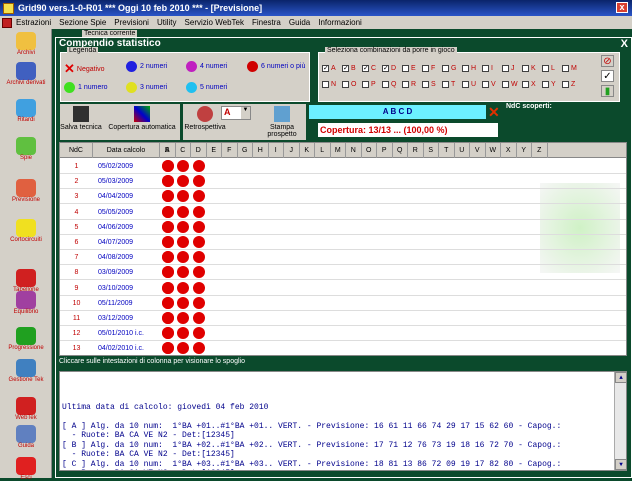 Image resolution: width=632 pixels, height=481 pixels. What do you see at coordinates (26, 469) in the screenshot?
I see `sidebar-item-esci: Esci` at bounding box center [26, 469].